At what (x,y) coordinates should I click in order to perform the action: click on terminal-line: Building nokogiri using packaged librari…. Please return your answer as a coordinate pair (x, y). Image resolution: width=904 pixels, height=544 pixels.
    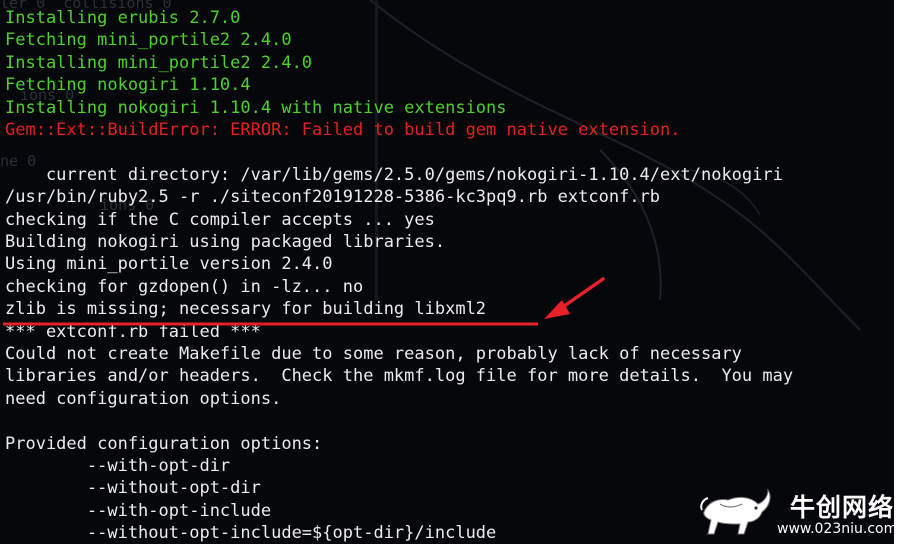
    Looking at the image, I should click on (225, 242).